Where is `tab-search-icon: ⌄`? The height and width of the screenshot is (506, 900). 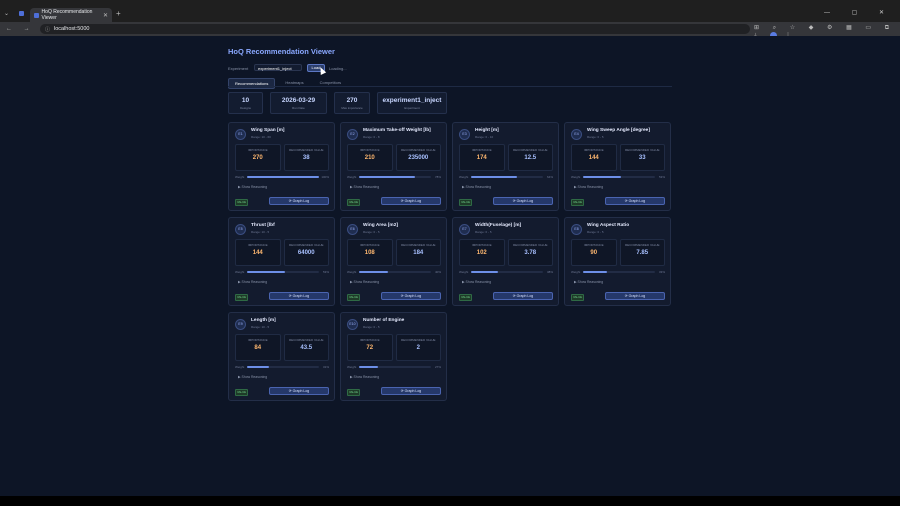
tab-search-icon: ⌄ is located at coordinates (6, 13).